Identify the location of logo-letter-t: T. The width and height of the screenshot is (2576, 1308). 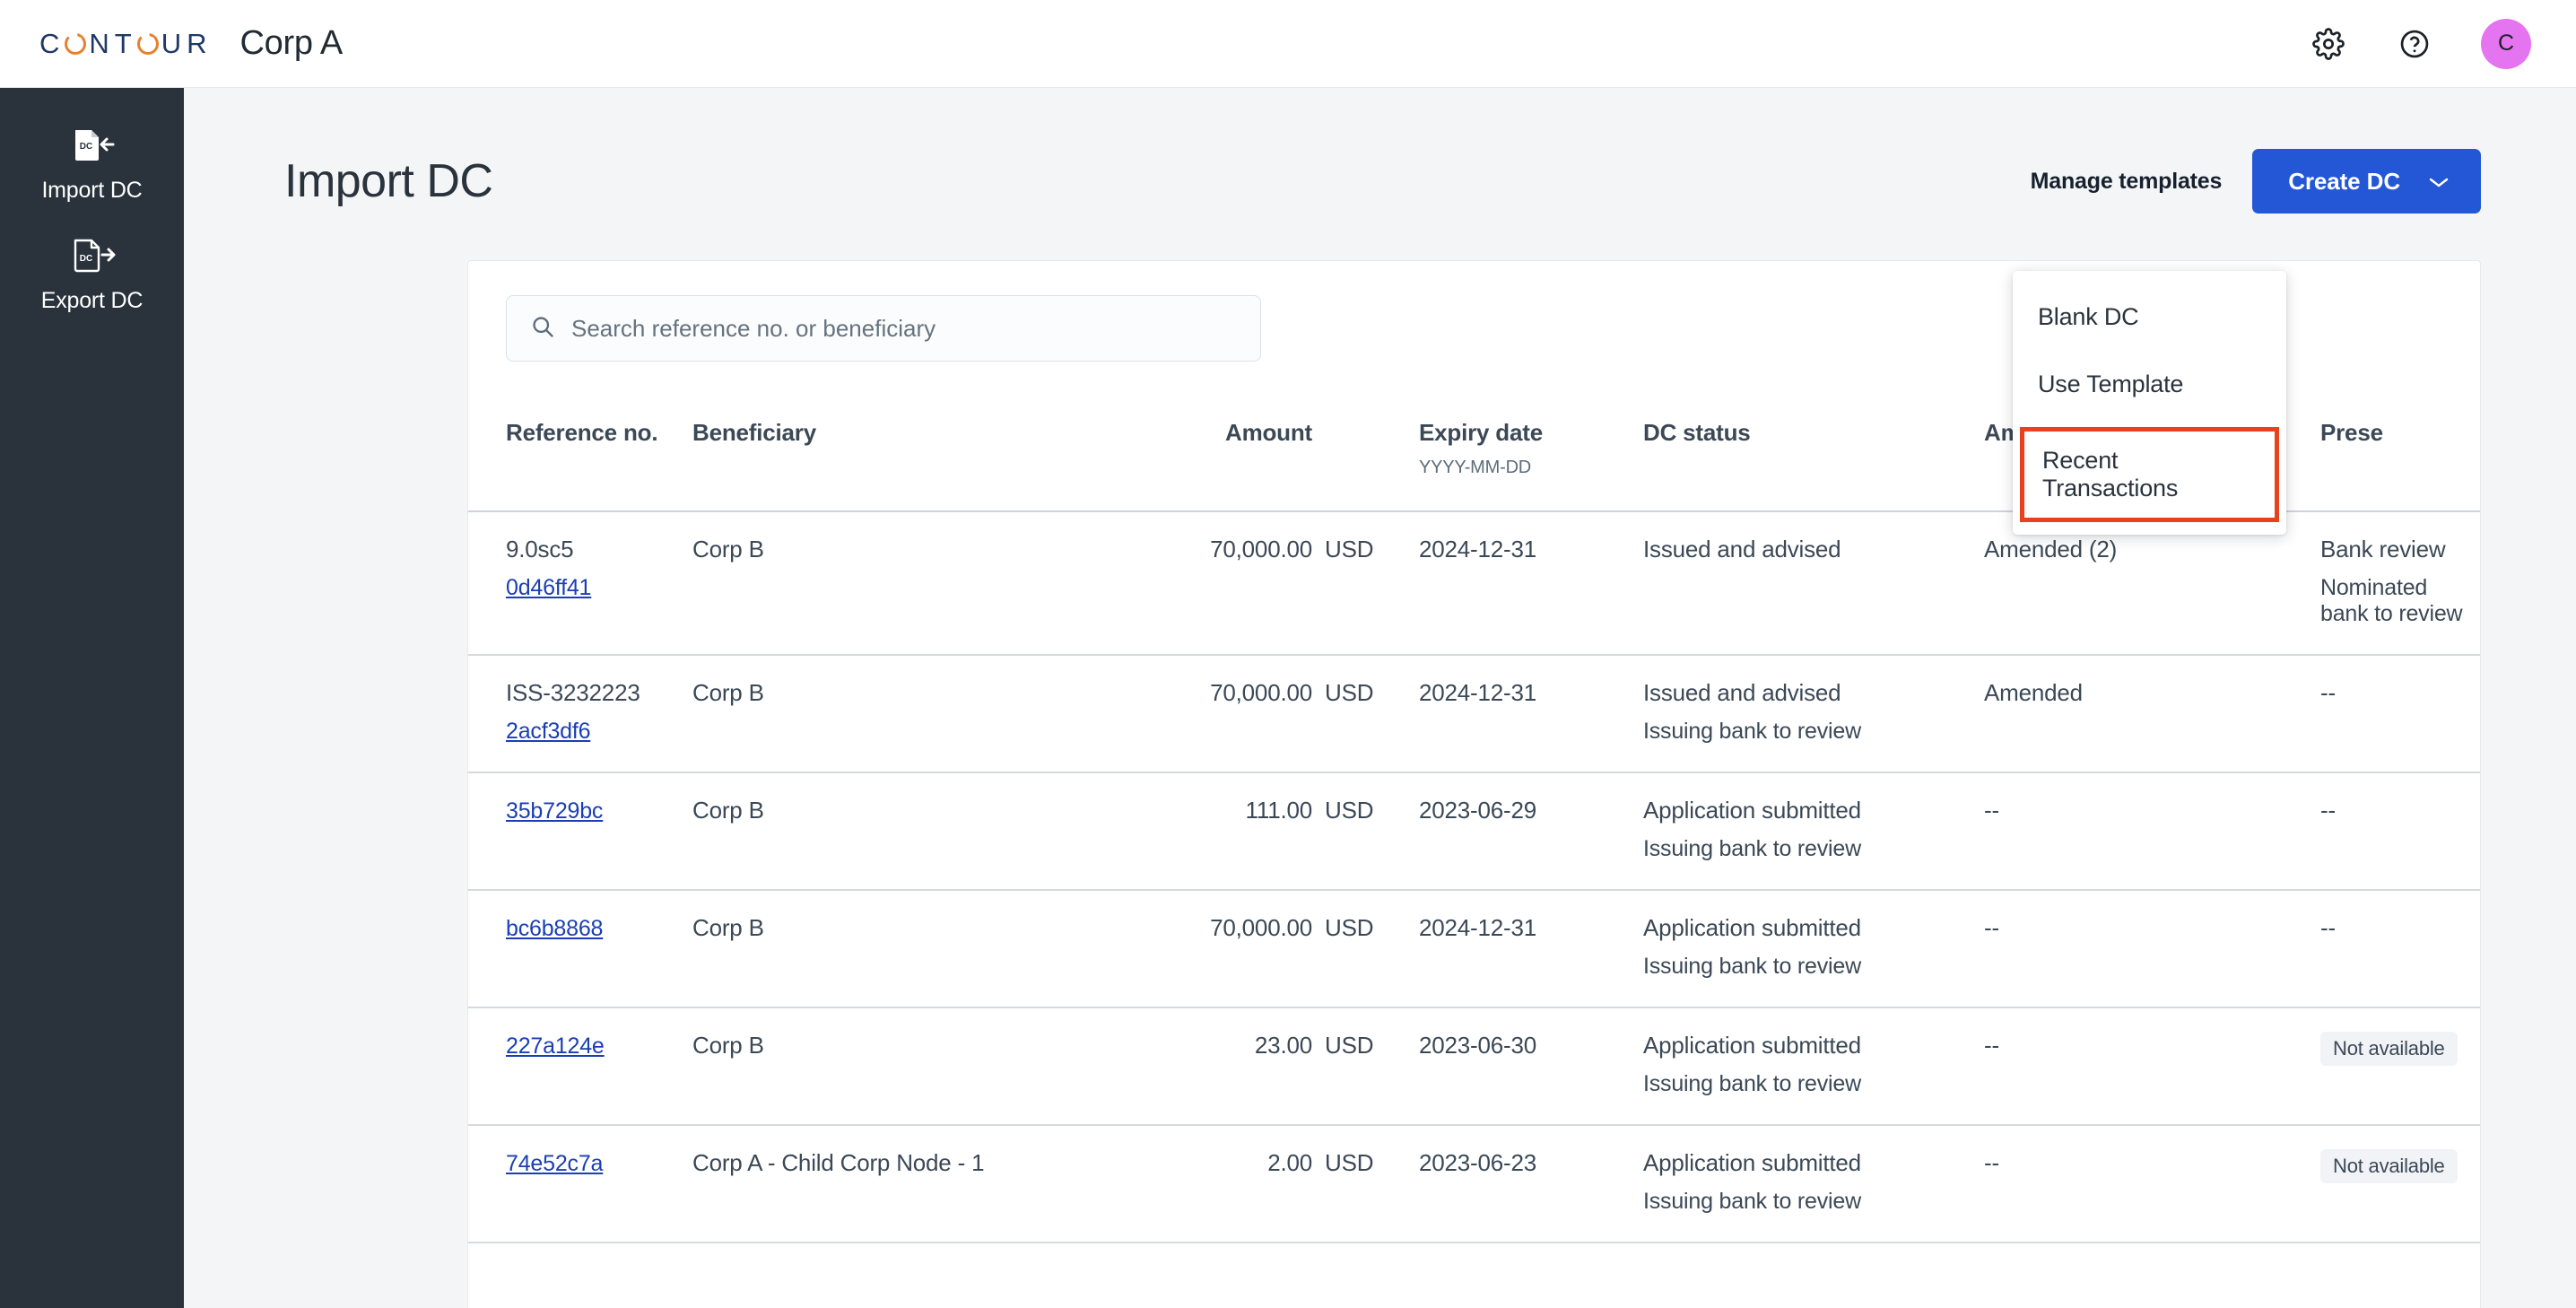
(124, 43).